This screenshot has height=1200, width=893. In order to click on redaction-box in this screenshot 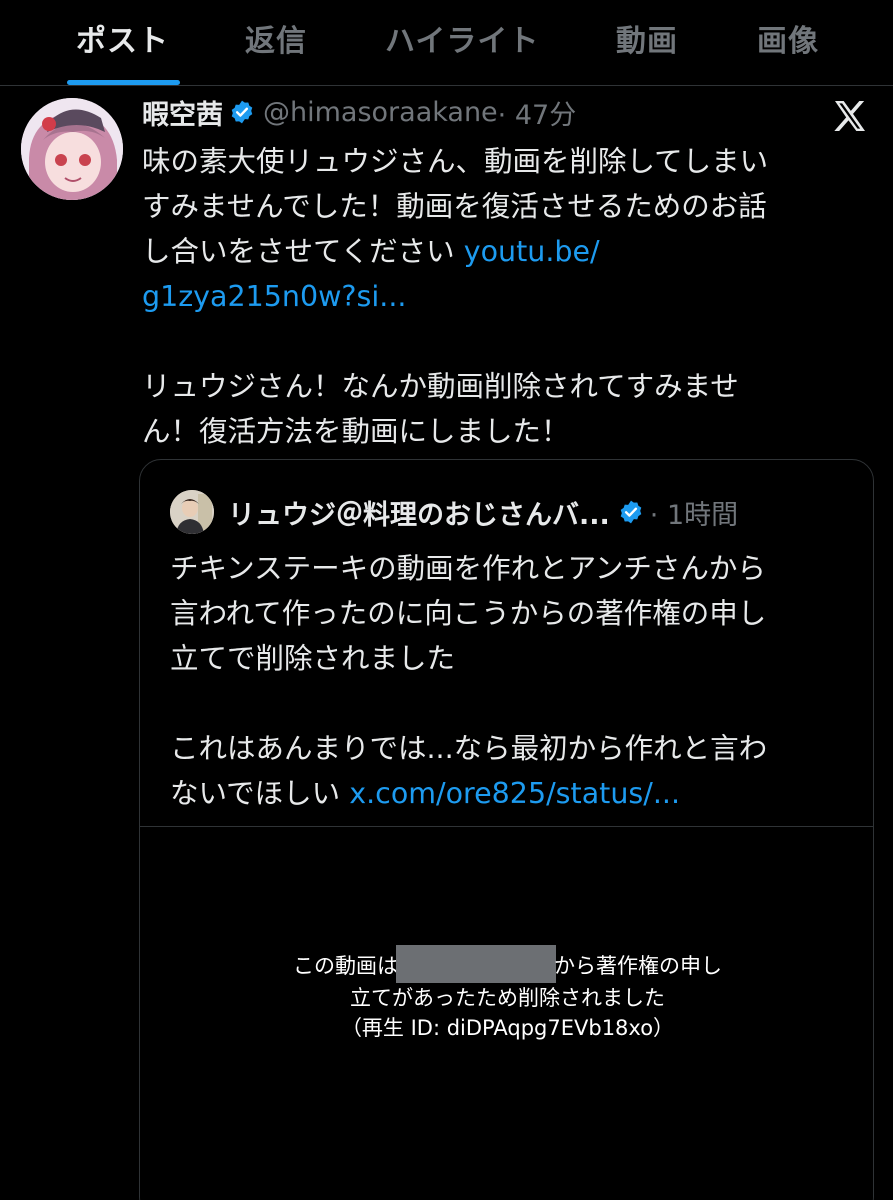, I will do `click(476, 964)`.